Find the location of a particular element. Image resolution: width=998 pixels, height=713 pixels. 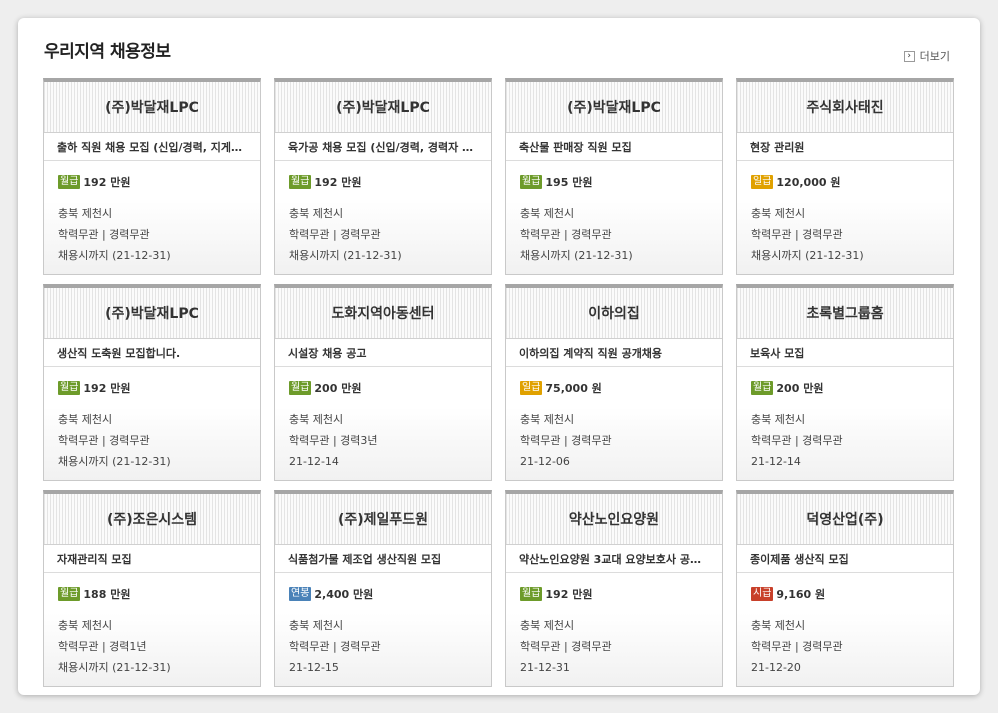

card-body: 월급 200 만원 충북 제천시 학력무관 | 경력무관 21-12-14 is located at coordinates (845, 419).